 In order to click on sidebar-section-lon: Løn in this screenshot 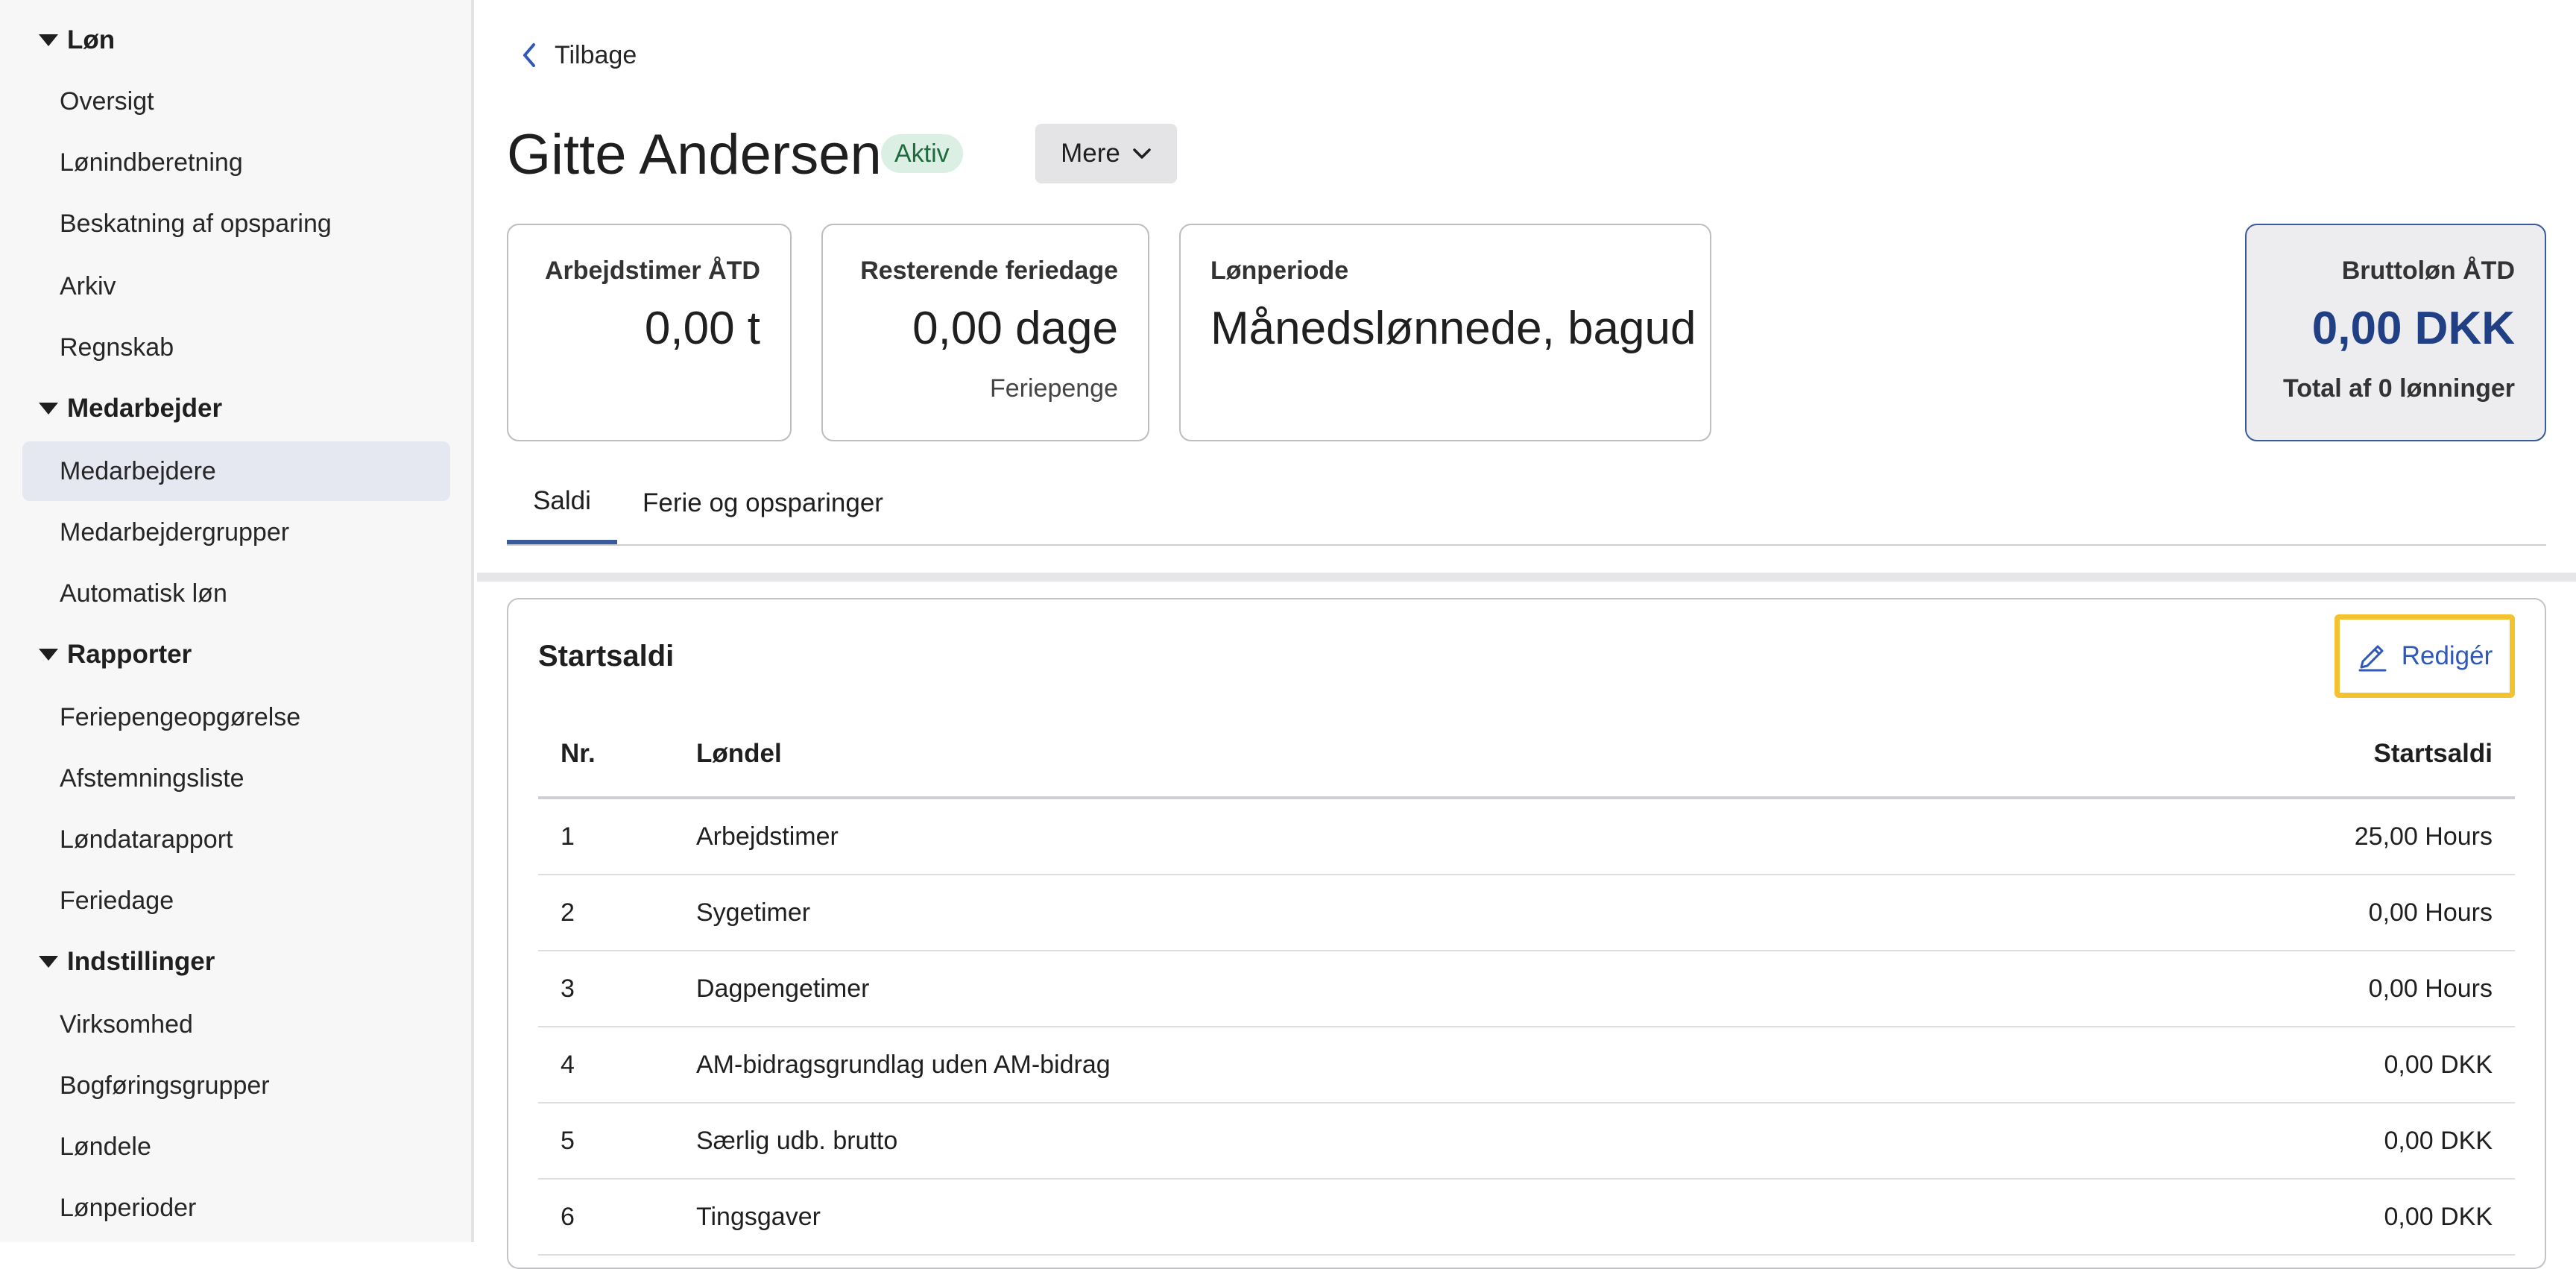, I will do `click(77, 40)`.